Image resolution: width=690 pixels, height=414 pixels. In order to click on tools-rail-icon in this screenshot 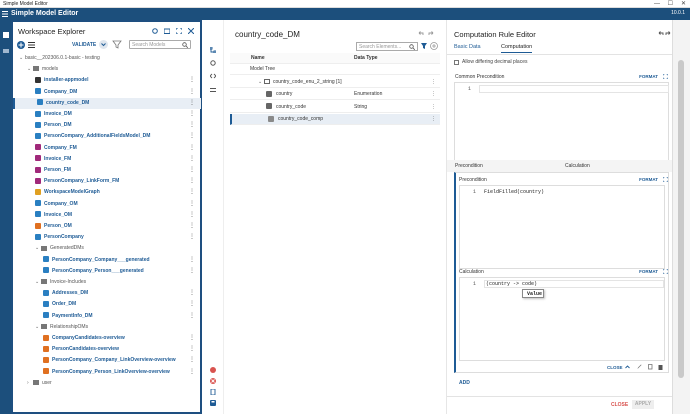, I will do `click(6, 51)`.